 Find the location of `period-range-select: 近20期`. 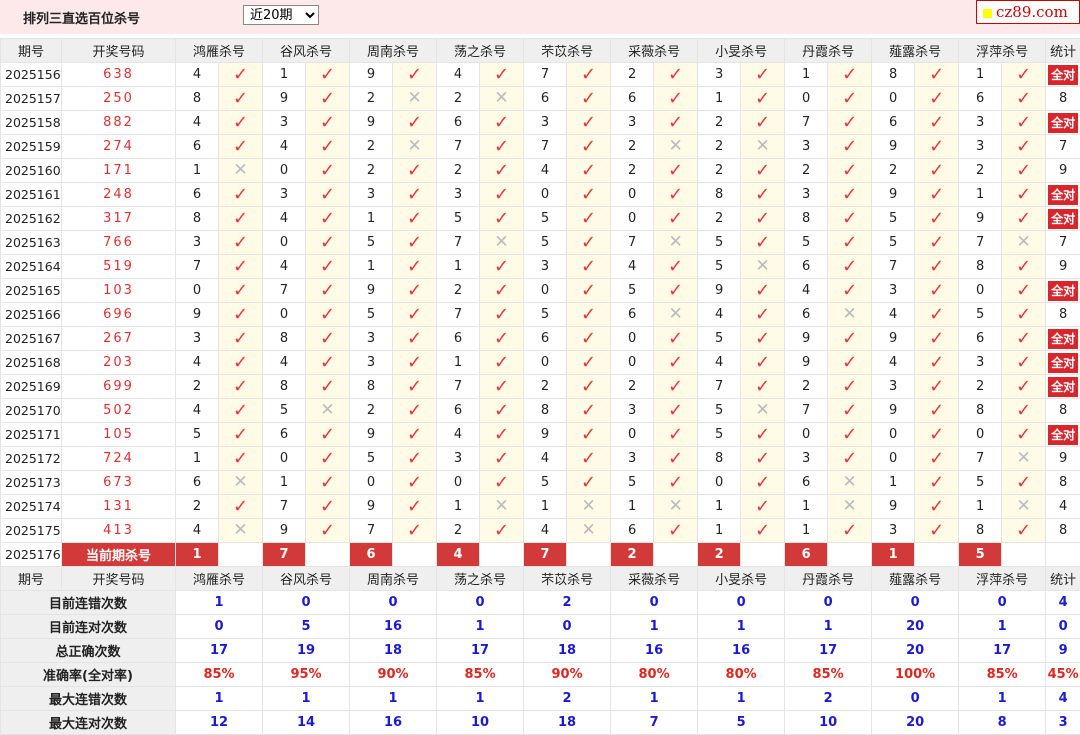

period-range-select: 近20期 is located at coordinates (281, 15).